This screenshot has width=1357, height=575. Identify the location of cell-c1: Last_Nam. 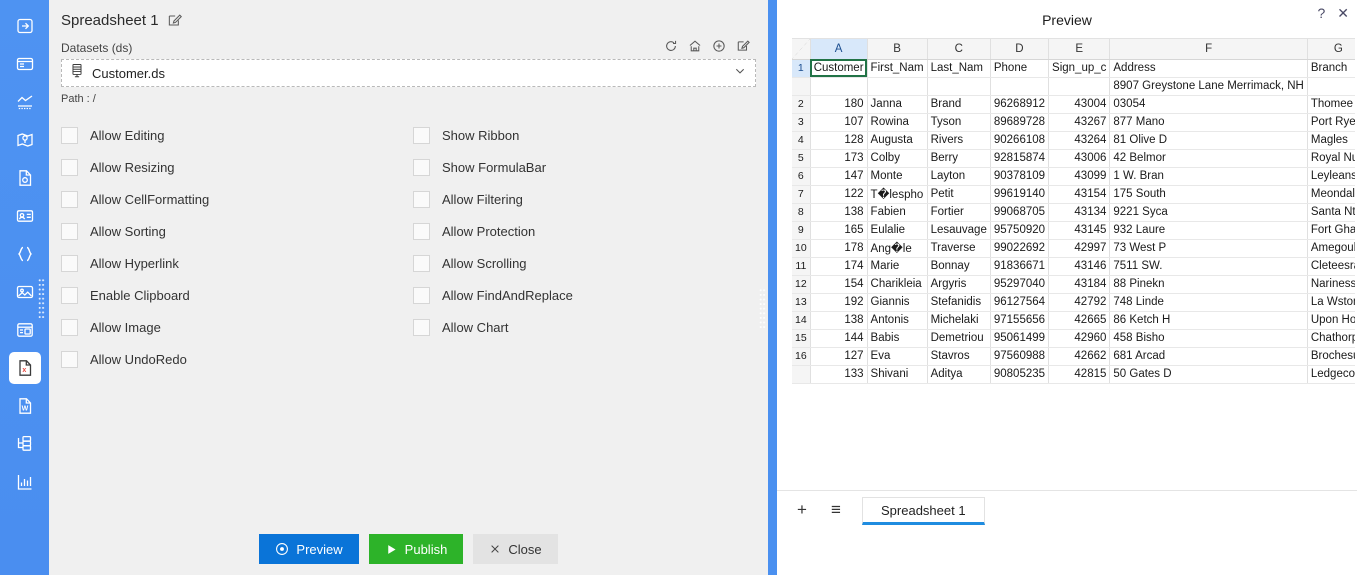
(959, 68).